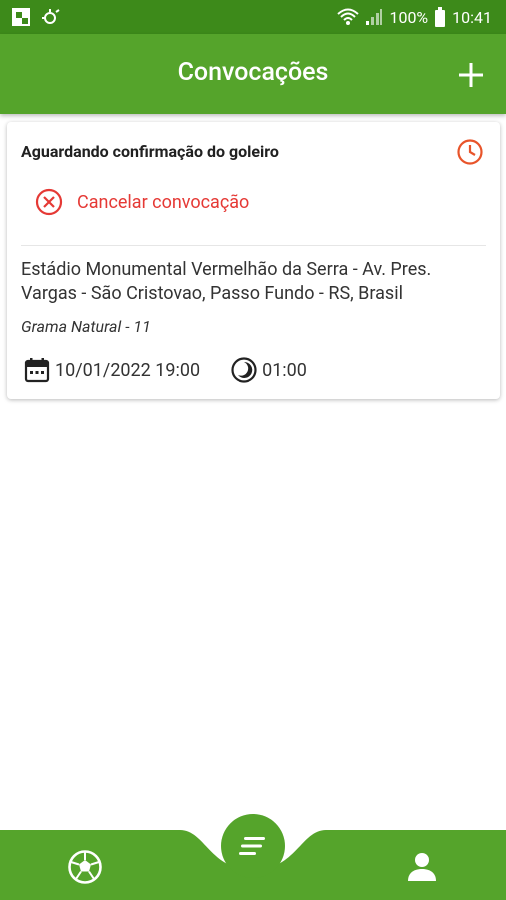  Describe the element at coordinates (128, 370) in the screenshot. I see `datetime-text: 10/01/2022 19:00` at that location.